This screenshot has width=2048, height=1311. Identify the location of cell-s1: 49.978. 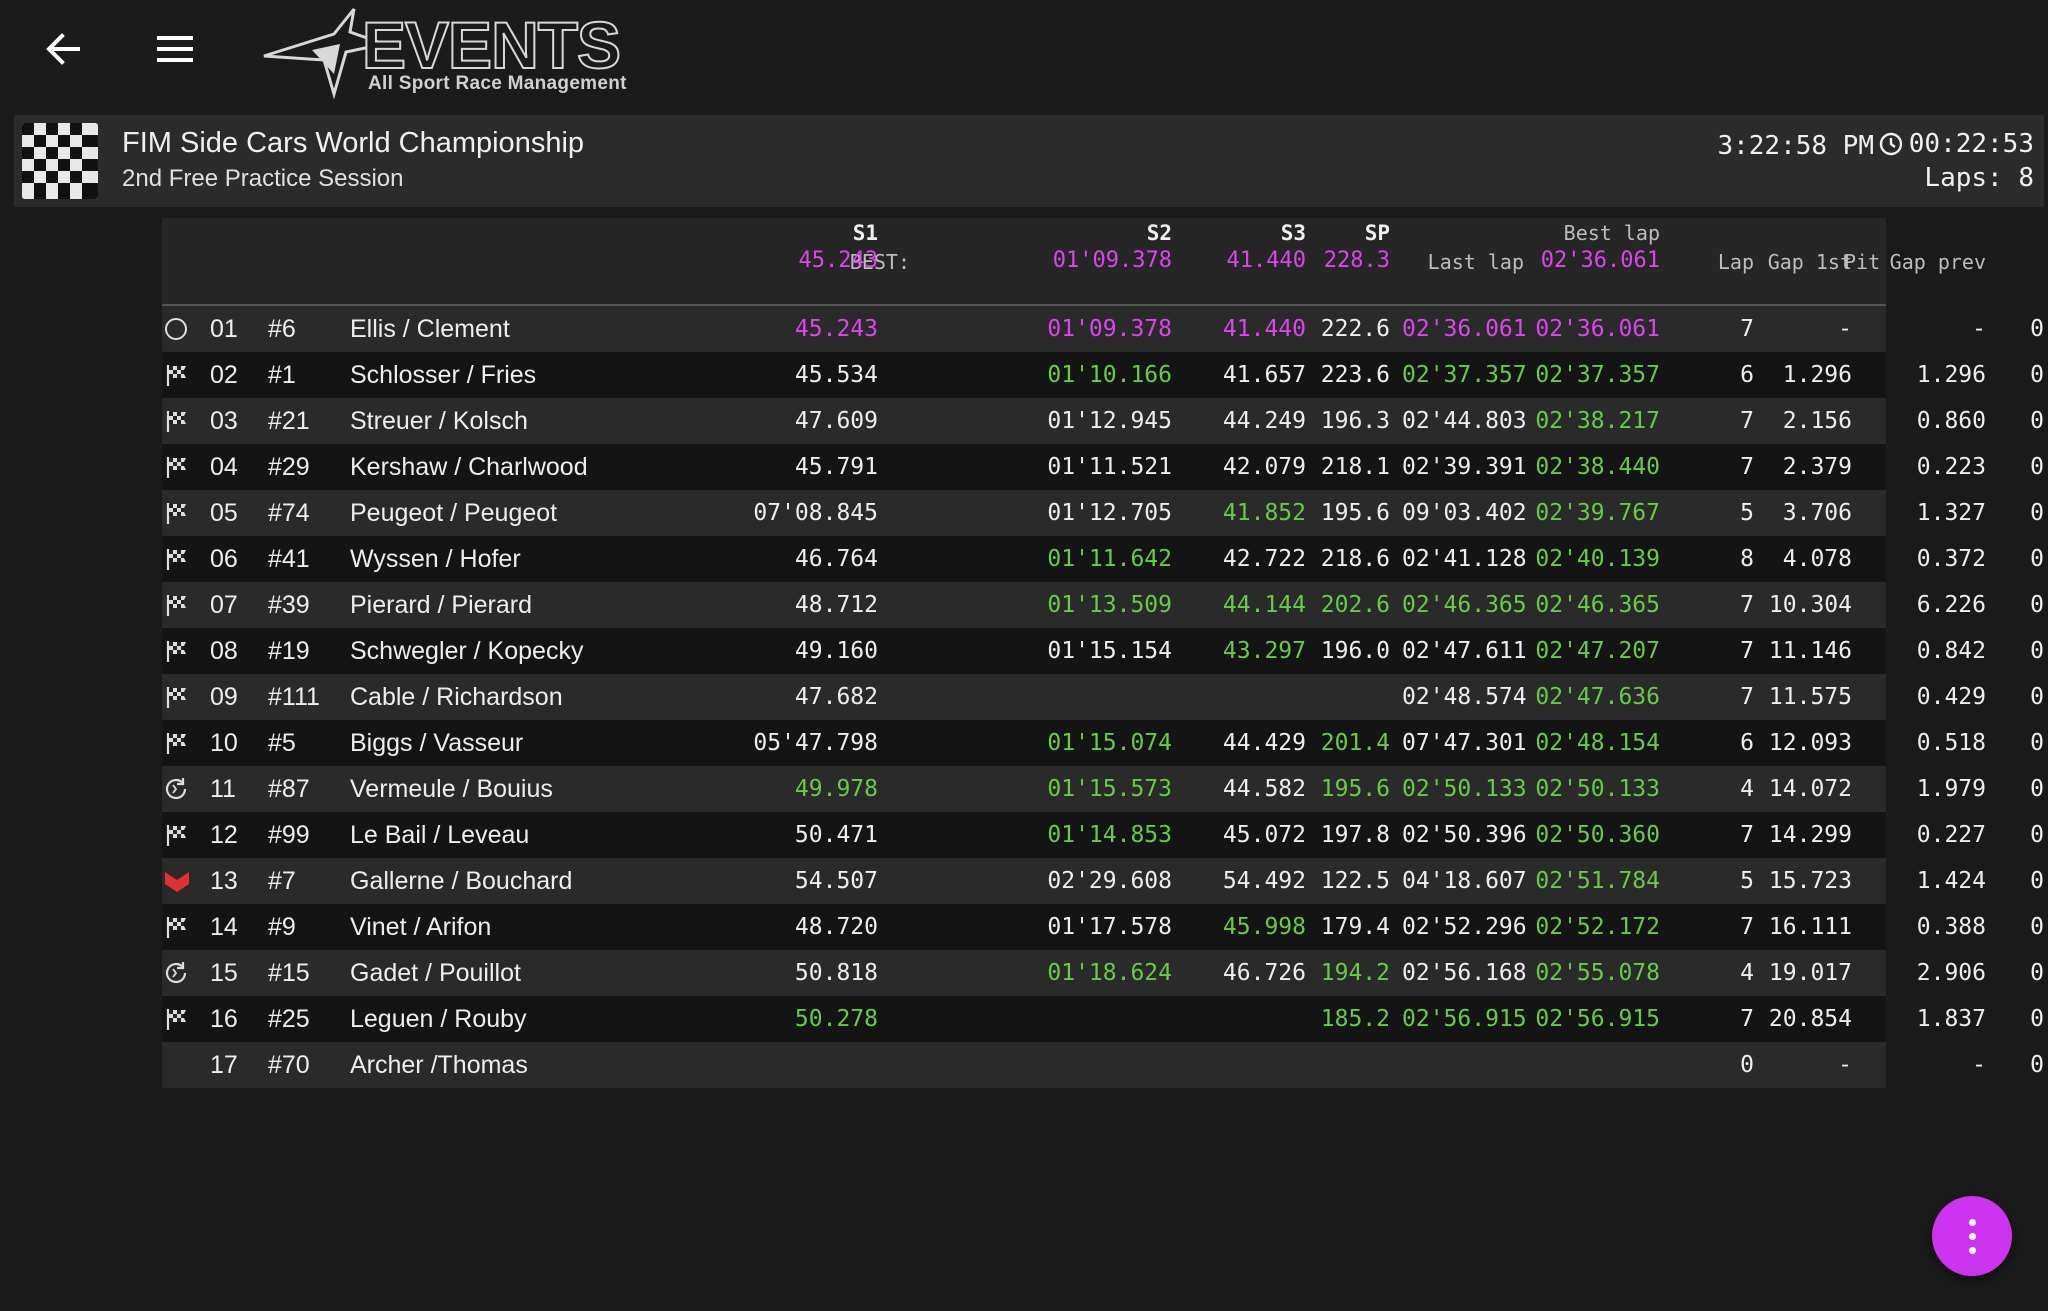
(836, 789).